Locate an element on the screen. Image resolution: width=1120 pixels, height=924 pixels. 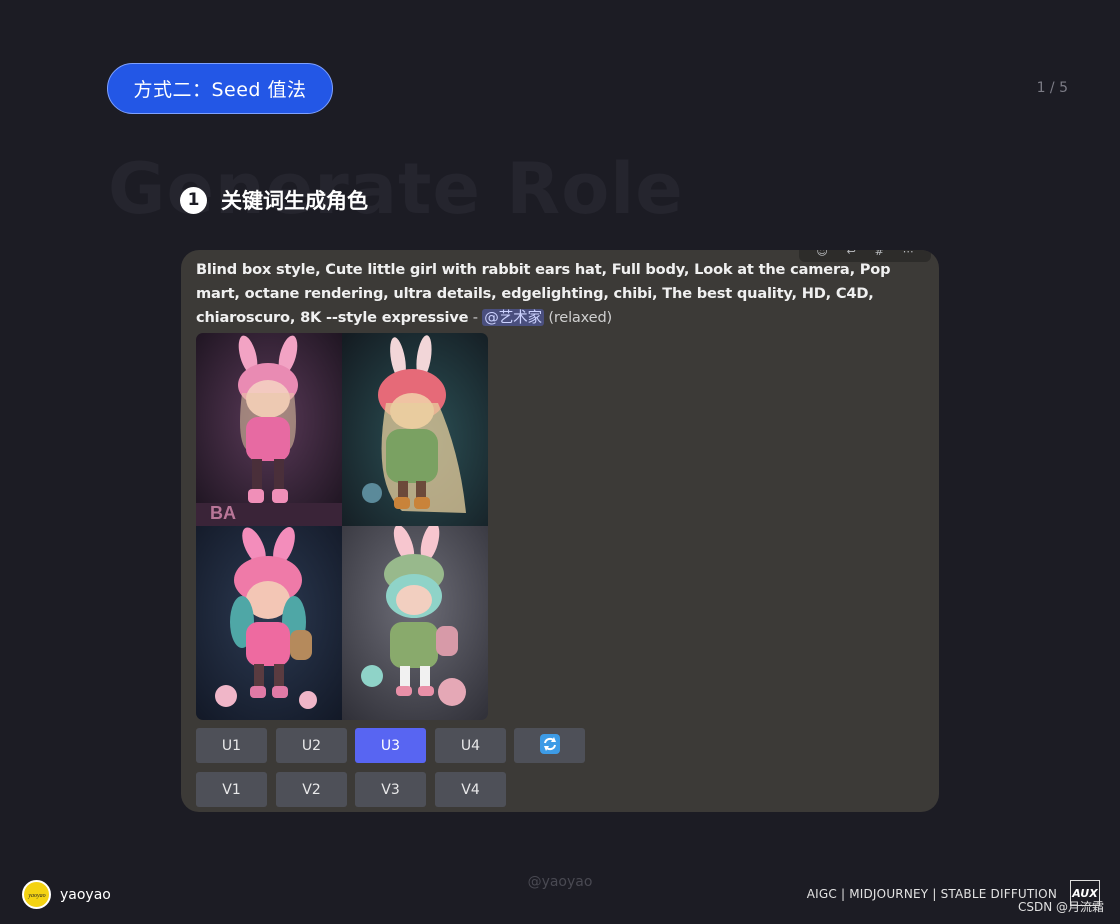
upscale-button-3: U3 is located at coordinates (390, 745).